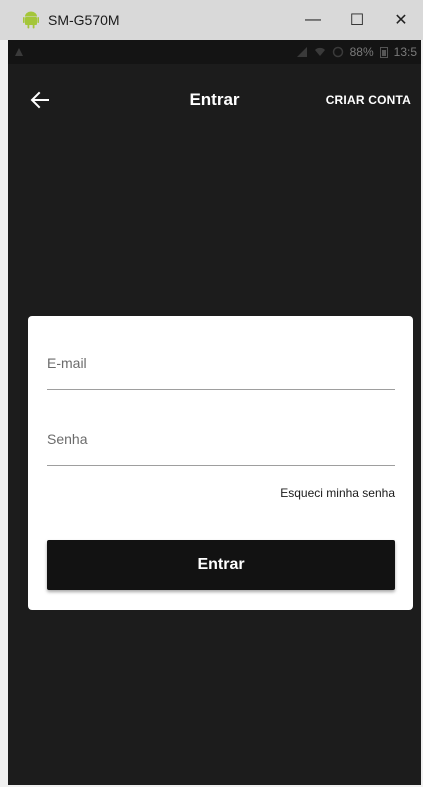 Image resolution: width=423 pixels, height=787 pixels. Describe the element at coordinates (214, 100) in the screenshot. I see `app-bar: Entrar CRIAR CONTA` at that location.